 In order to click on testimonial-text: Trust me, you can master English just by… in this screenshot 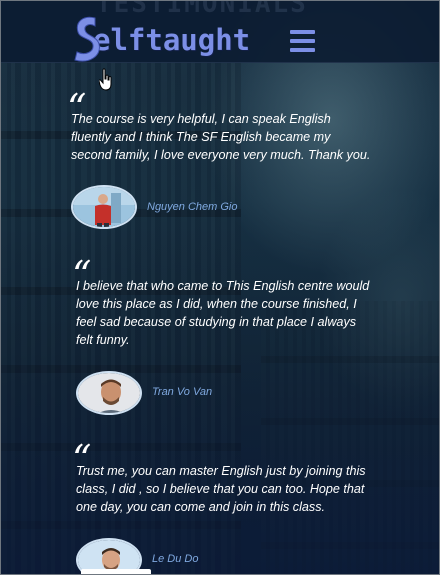, I will do `click(221, 489)`.